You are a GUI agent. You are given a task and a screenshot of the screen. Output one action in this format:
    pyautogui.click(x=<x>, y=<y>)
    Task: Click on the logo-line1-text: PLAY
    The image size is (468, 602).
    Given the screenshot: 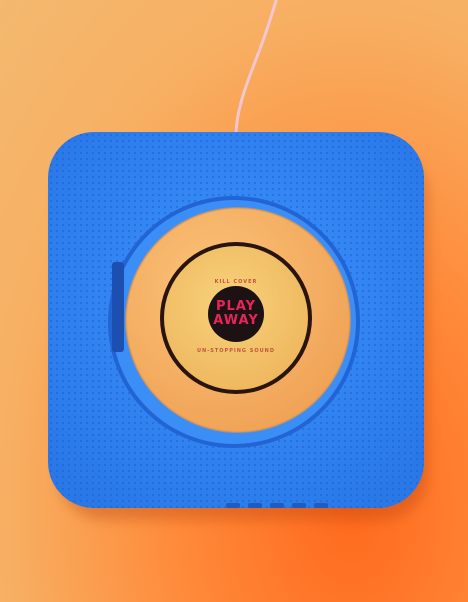 What is the action you would take?
    pyautogui.click(x=236, y=306)
    